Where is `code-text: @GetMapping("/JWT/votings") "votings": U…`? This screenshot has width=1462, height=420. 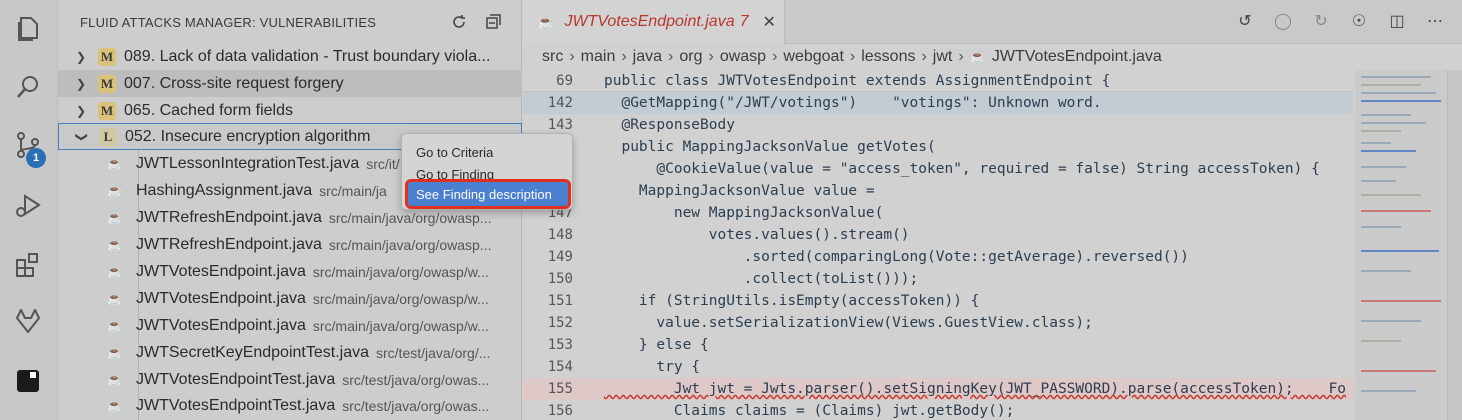 code-text: @GetMapping("/JWT/votings") "votings": U… is located at coordinates (853, 103).